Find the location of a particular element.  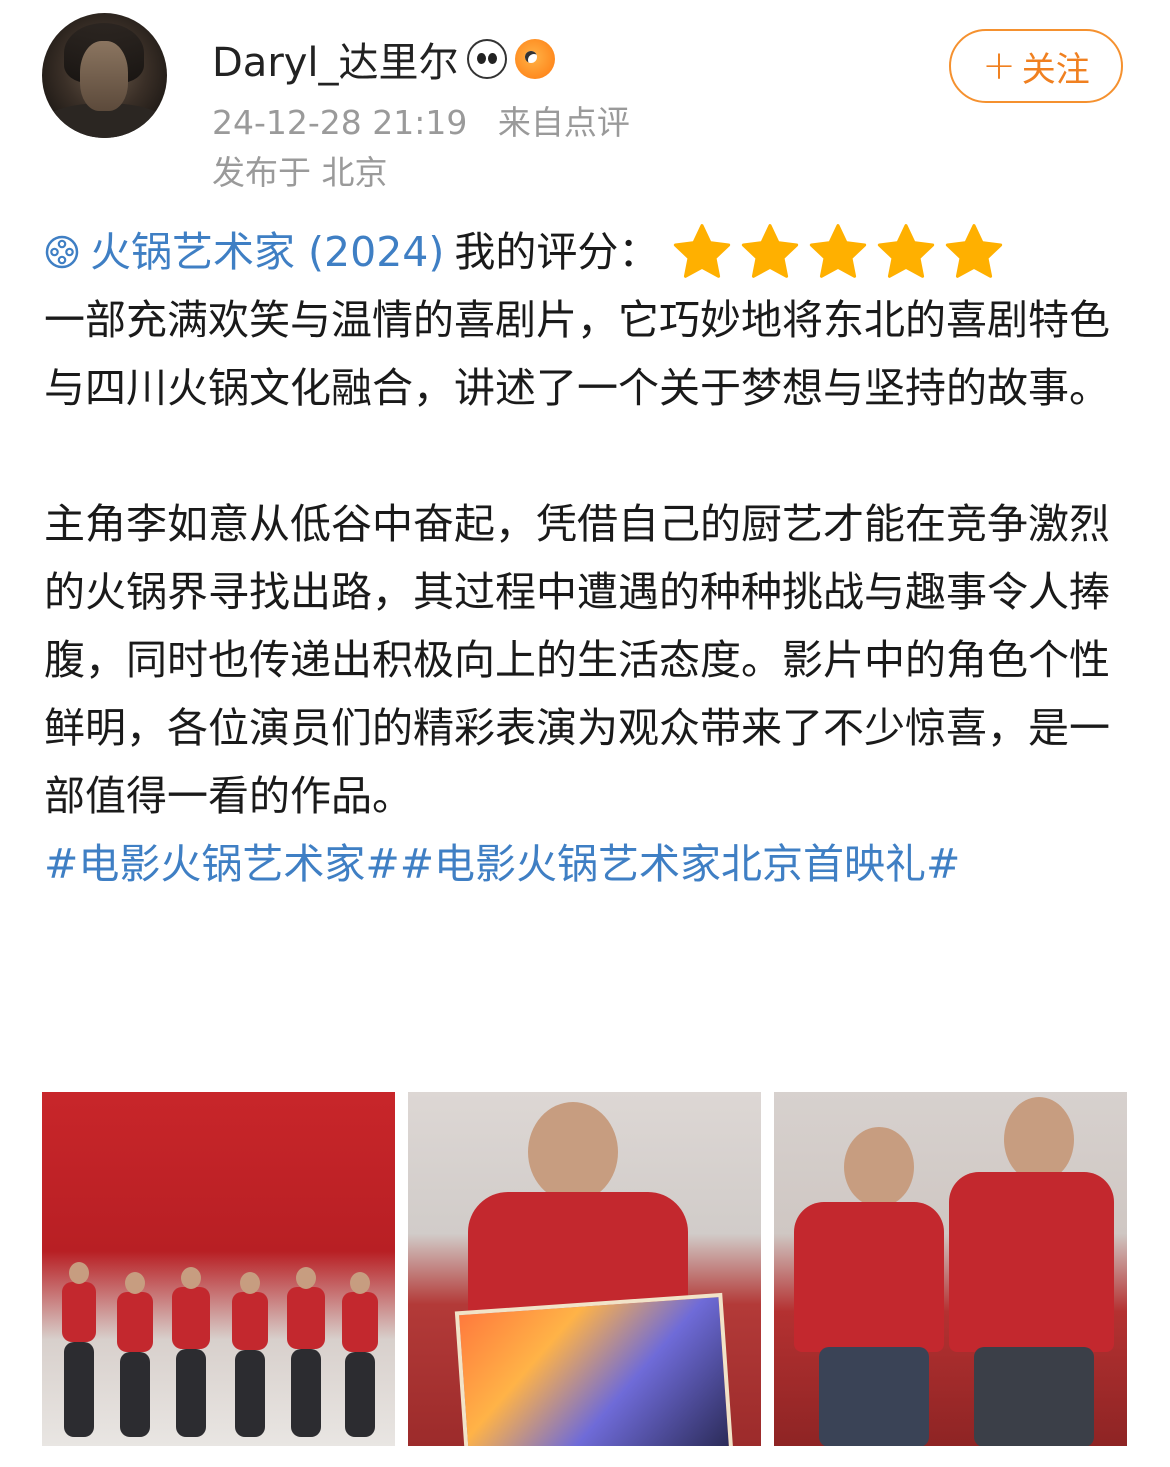

follow-button: + 关注 is located at coordinates (1036, 66).